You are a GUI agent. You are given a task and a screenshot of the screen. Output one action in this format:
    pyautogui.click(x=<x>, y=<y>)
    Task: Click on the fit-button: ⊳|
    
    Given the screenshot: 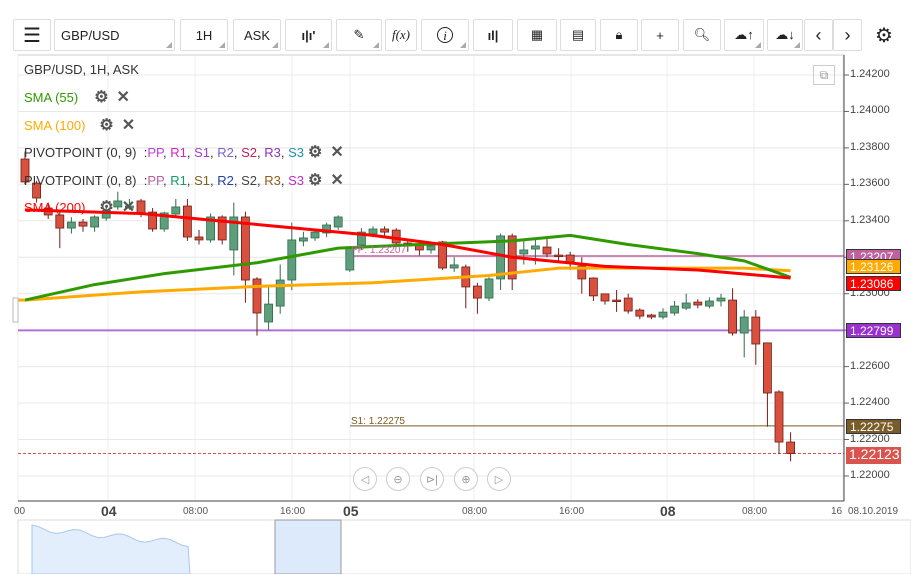 What is the action you would take?
    pyautogui.click(x=432, y=479)
    